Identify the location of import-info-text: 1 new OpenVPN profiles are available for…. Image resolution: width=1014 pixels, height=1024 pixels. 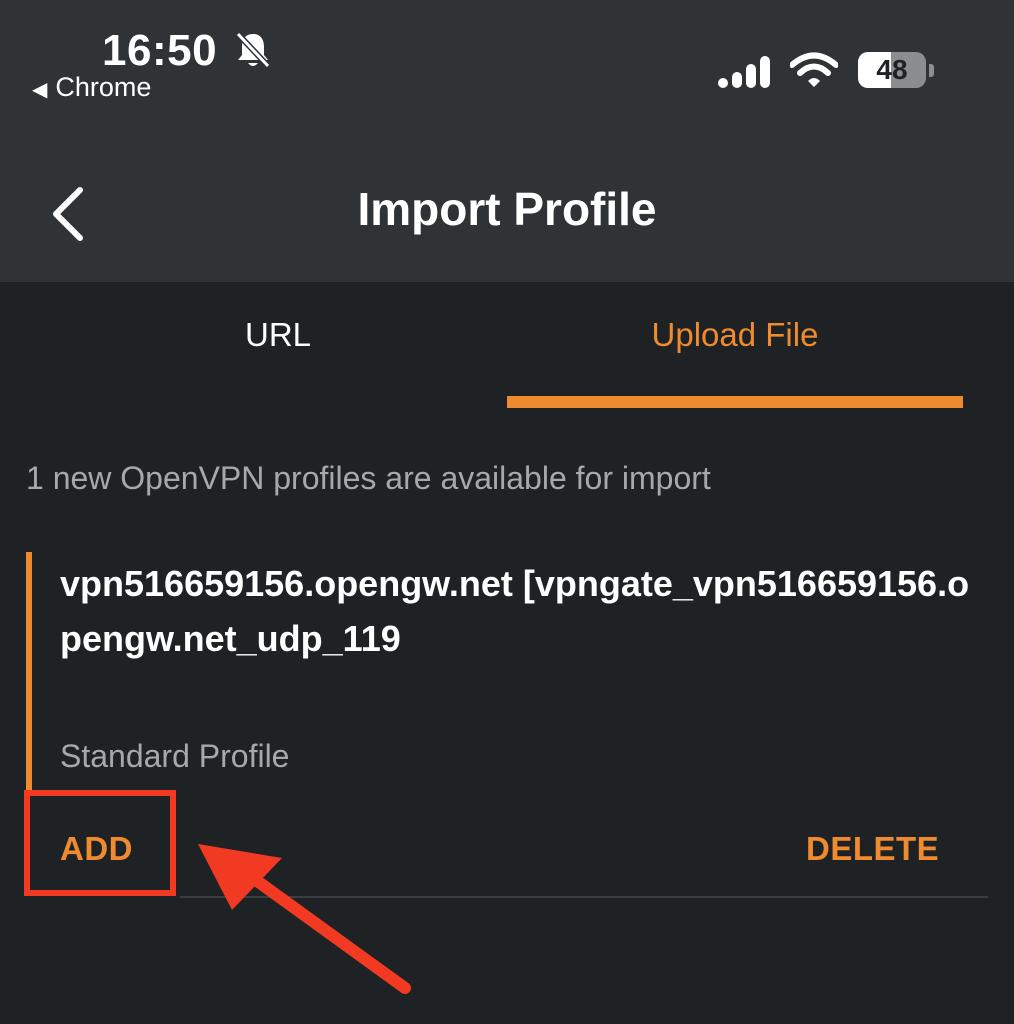
(368, 478).